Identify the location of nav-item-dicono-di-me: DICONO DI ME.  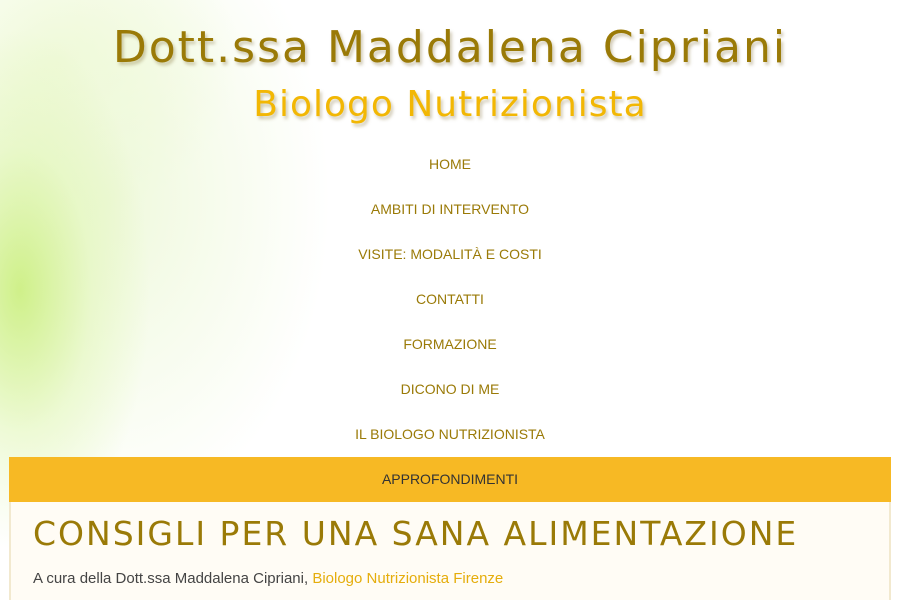
(450, 389).